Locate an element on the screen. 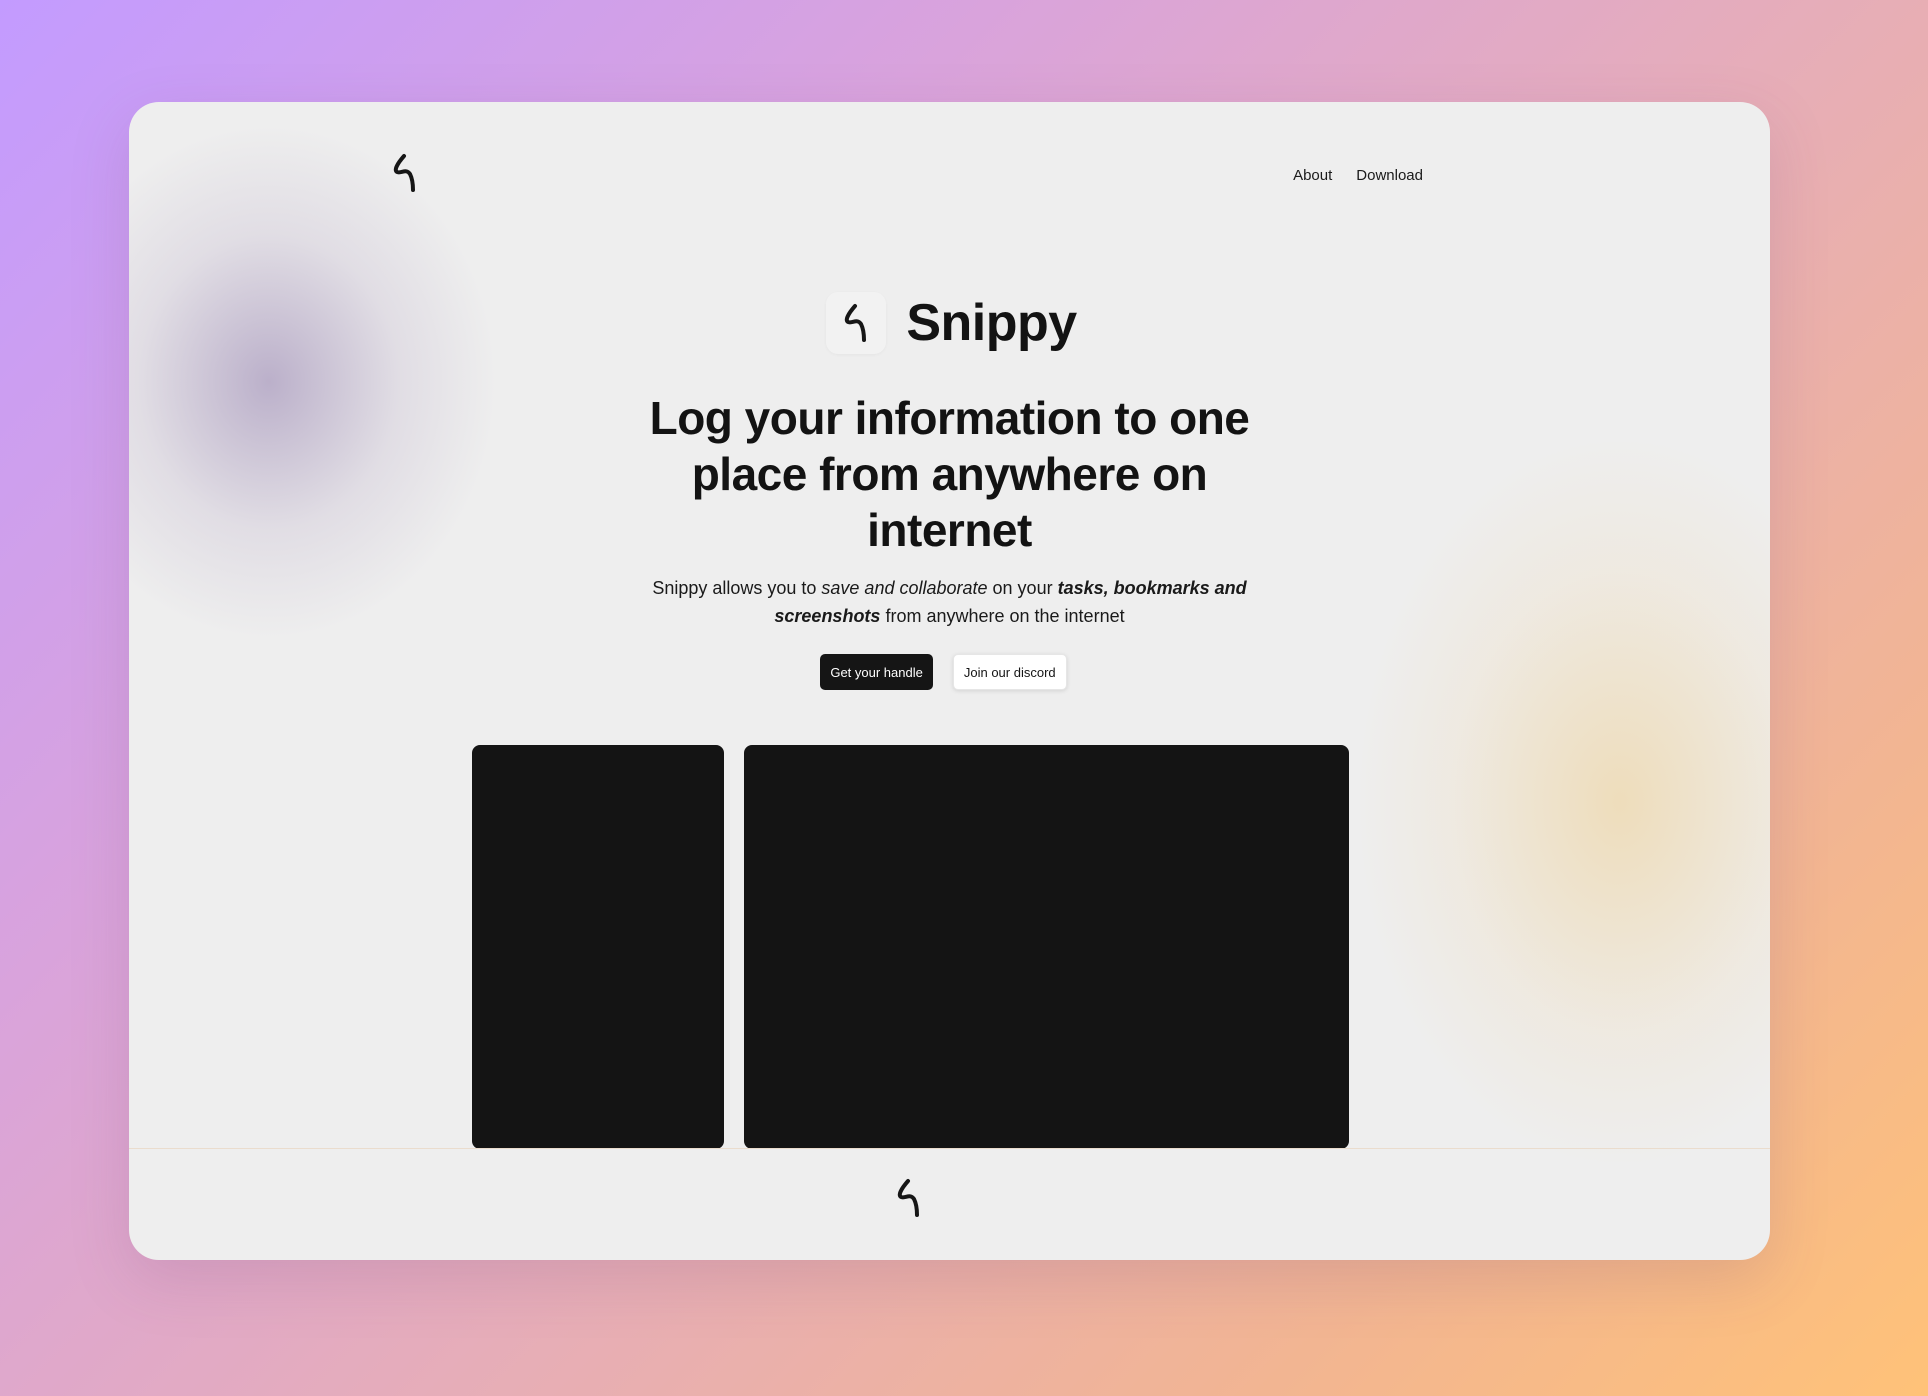  subtext-part: Snippy allows you to is located at coordinates (737, 588).